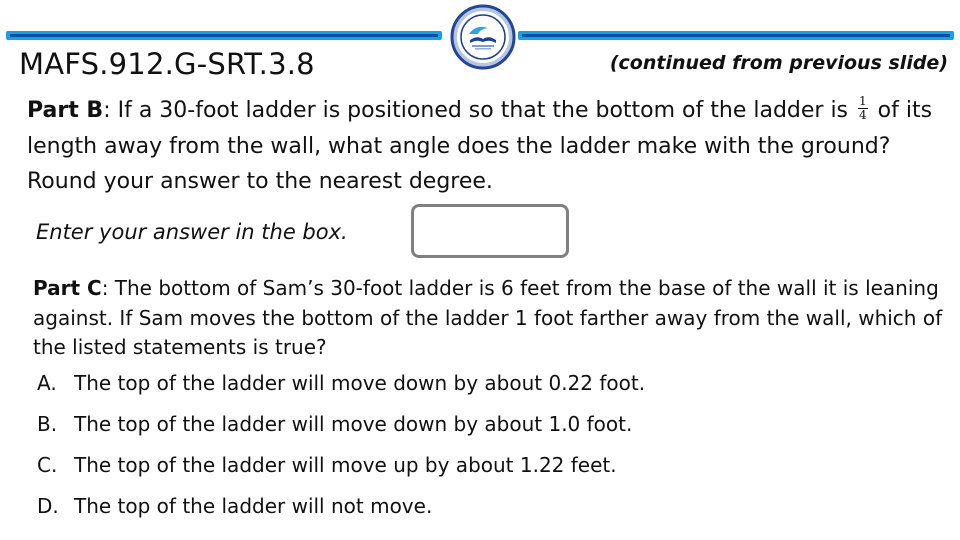  Describe the element at coordinates (65, 110) in the screenshot. I see `part-b-label: Part B` at that location.